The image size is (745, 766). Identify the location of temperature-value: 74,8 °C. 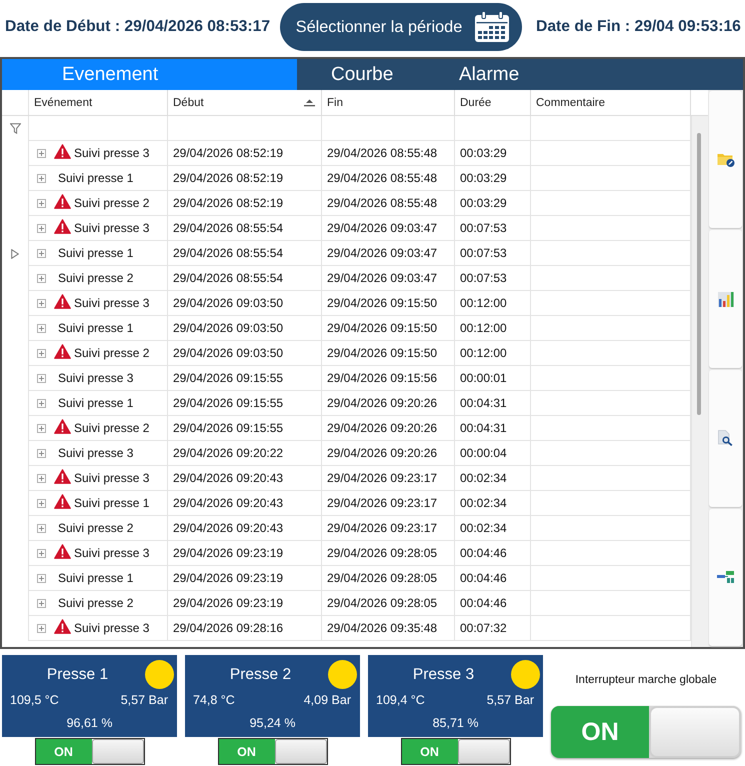
(214, 700).